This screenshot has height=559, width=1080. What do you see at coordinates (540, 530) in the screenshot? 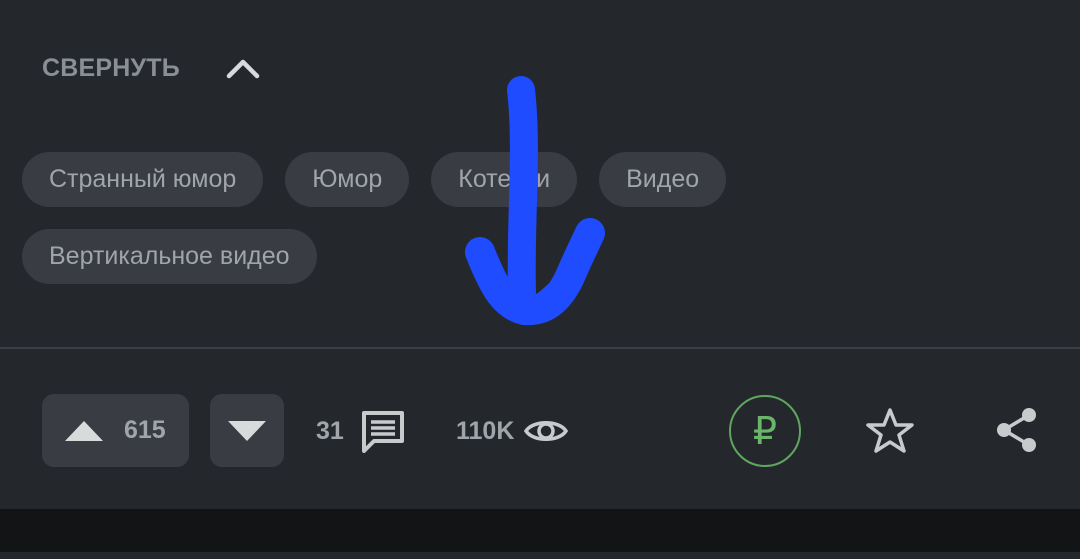
I see `bottom-bar` at bounding box center [540, 530].